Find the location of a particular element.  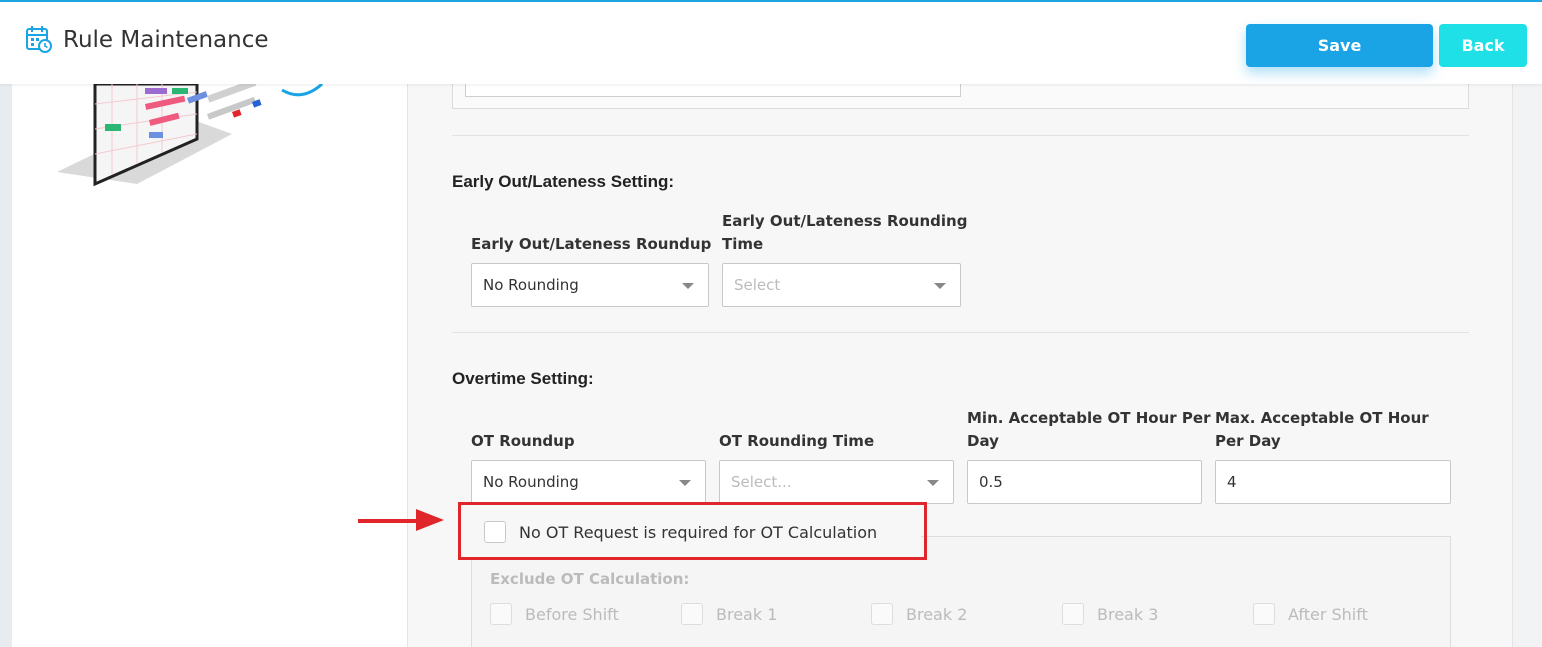

save-button: Save is located at coordinates (1339, 45).